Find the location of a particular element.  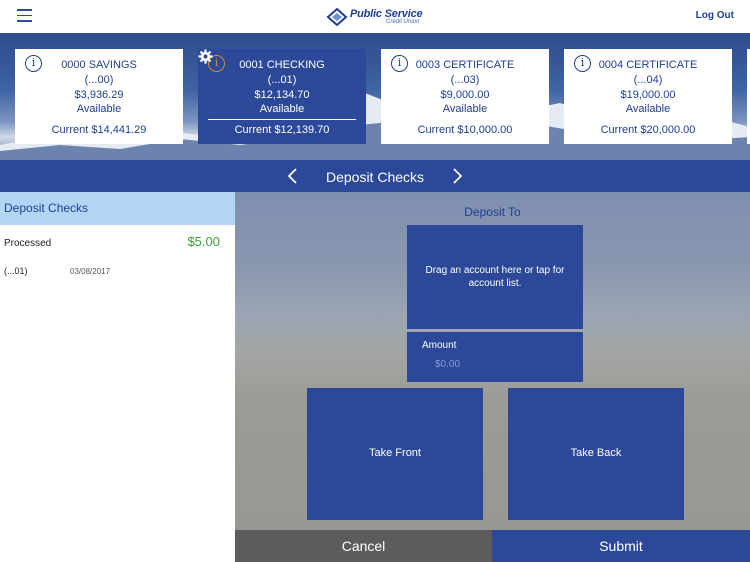

account-name: 0000 SAVINGS is located at coordinates (99, 65).